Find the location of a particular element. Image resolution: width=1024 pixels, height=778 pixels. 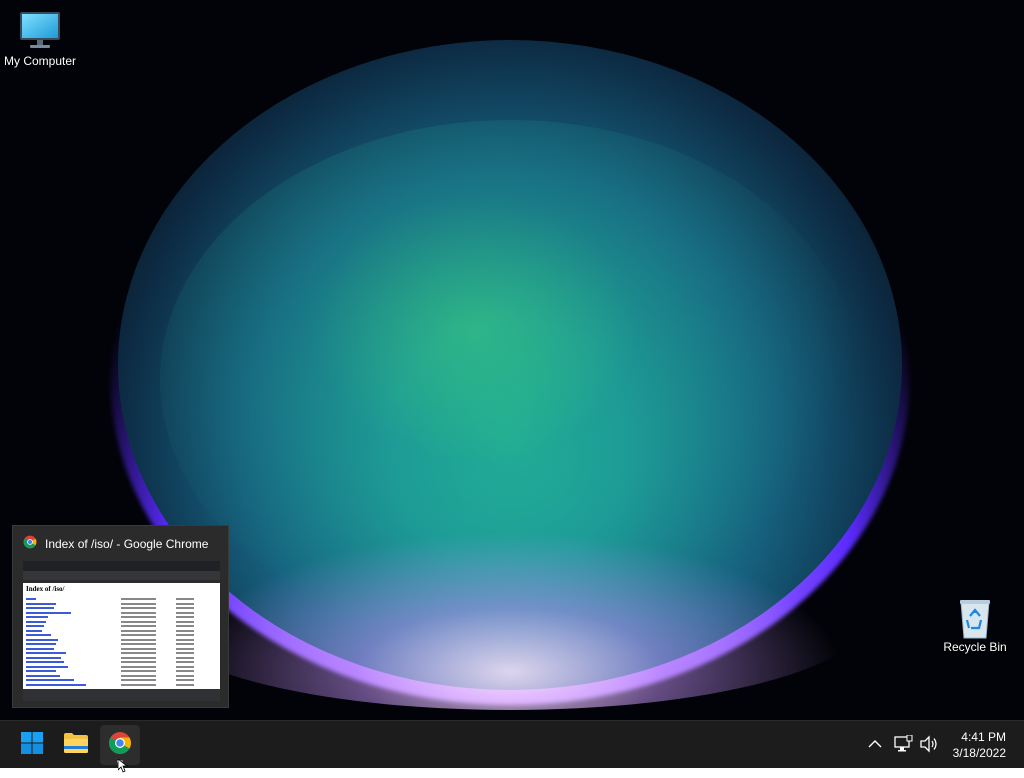

preview-title: Index of /iso/ - Google Chrome is located at coordinates (127, 543).